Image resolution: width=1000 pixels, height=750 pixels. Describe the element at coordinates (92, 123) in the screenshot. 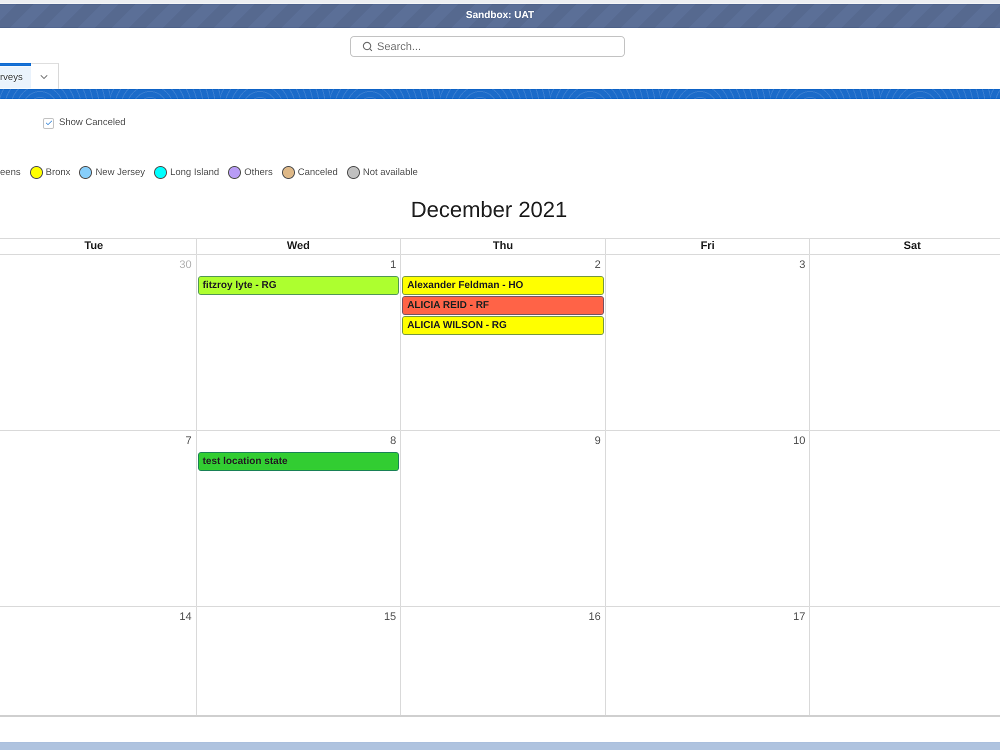

I see `checkbox-label: Show Canceled` at that location.